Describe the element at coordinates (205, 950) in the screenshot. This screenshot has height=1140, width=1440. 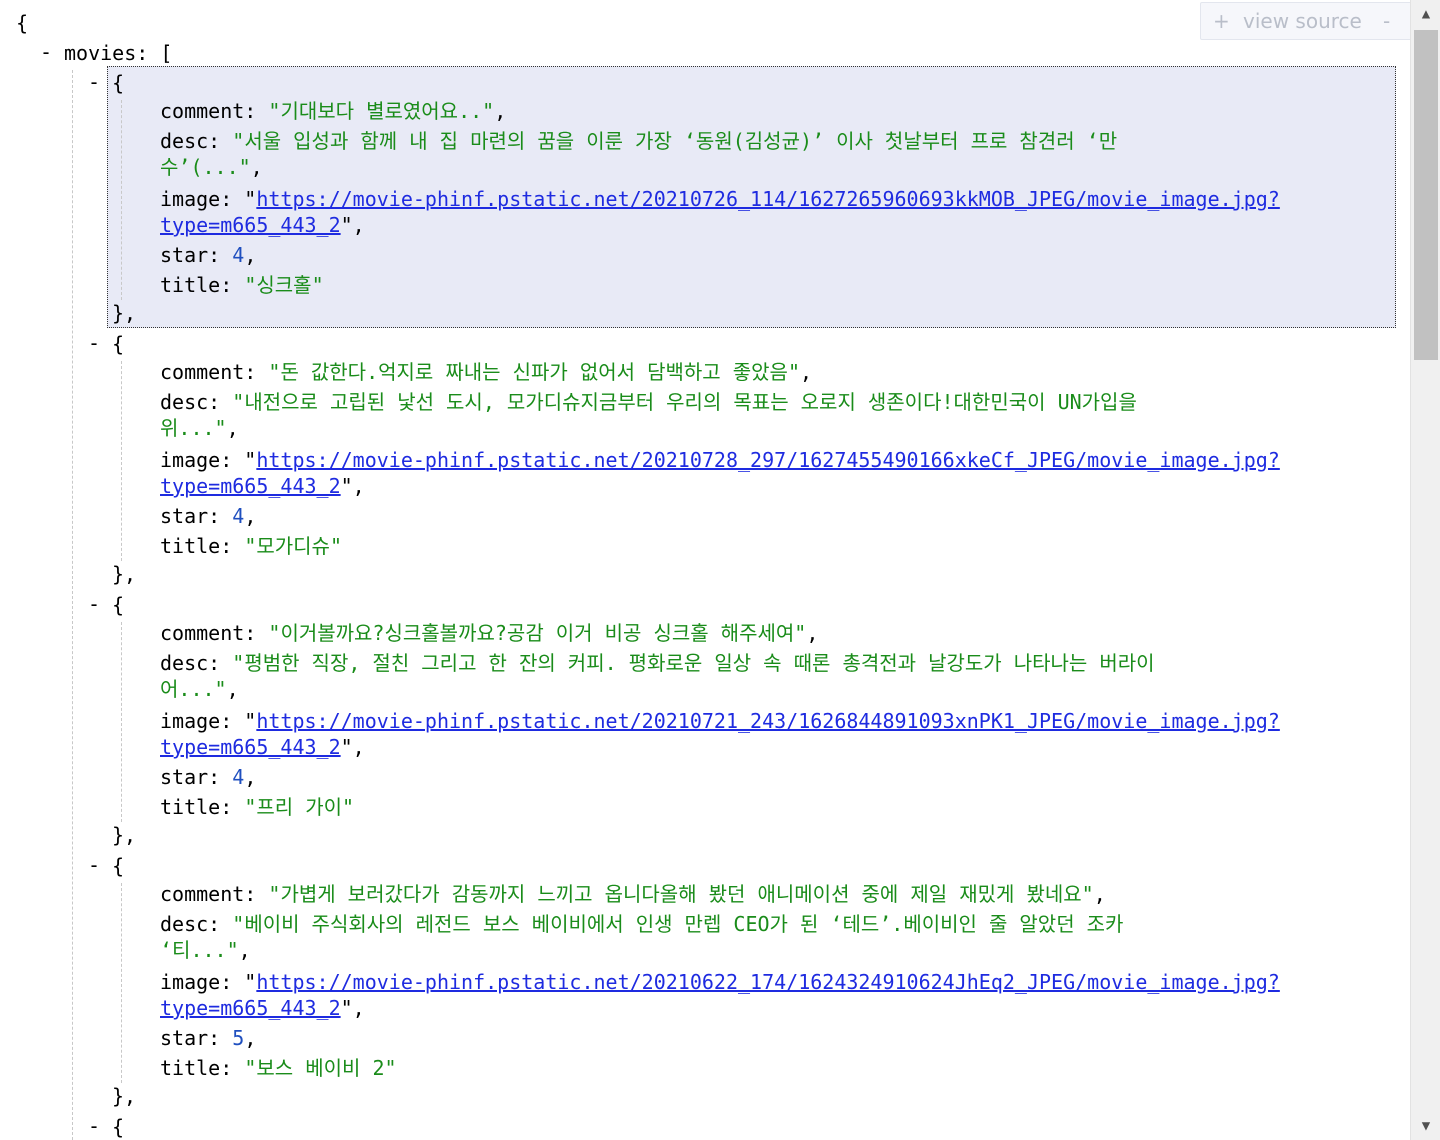
I see `desc-field-cont: ‘티...",` at that location.